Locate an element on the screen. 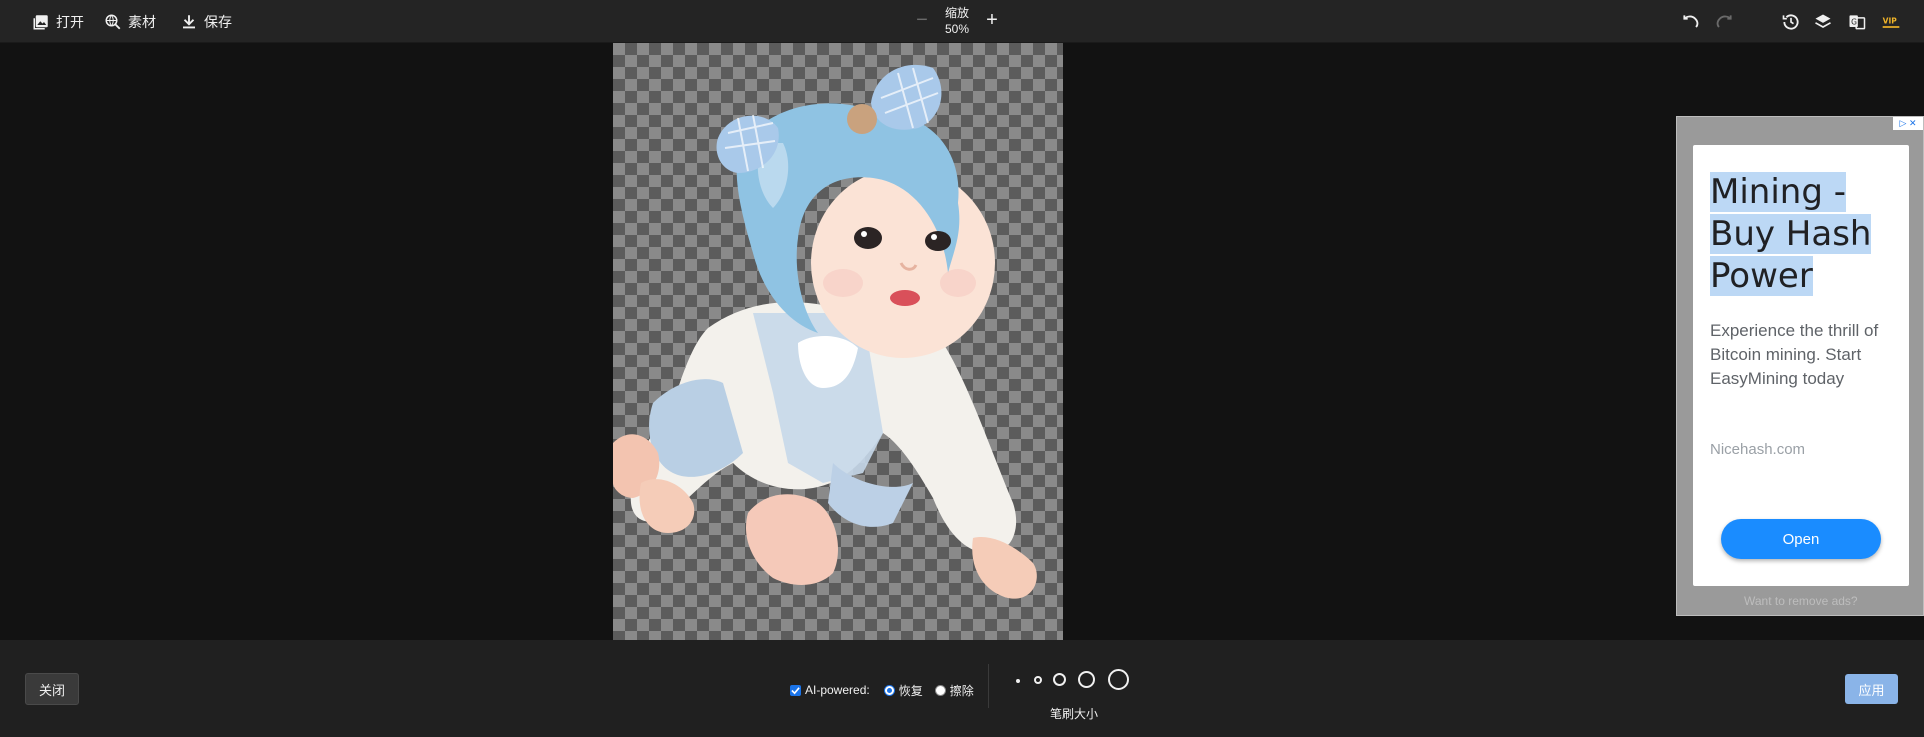 The height and width of the screenshot is (737, 1924). zoom-in-button: + is located at coordinates (992, 20).